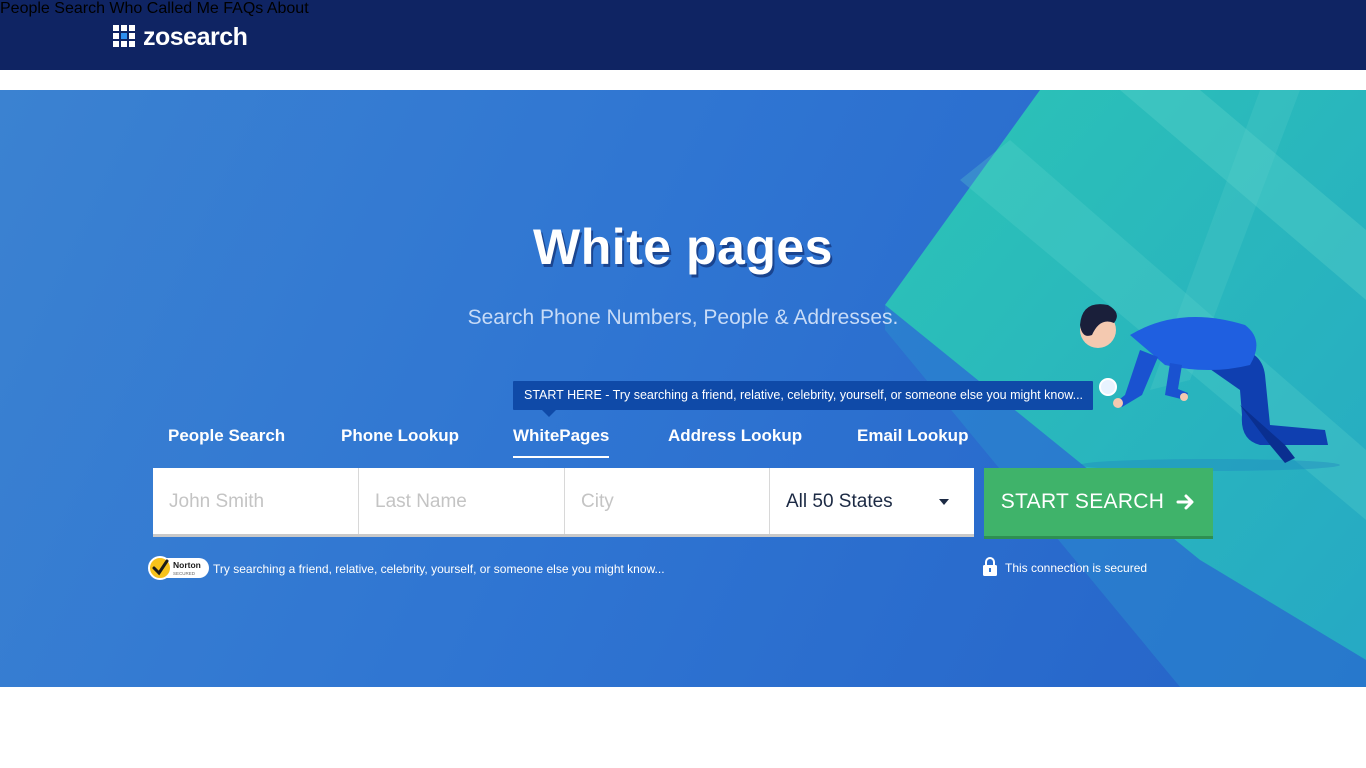  I want to click on nav-link-about: About, so click(288, 8).